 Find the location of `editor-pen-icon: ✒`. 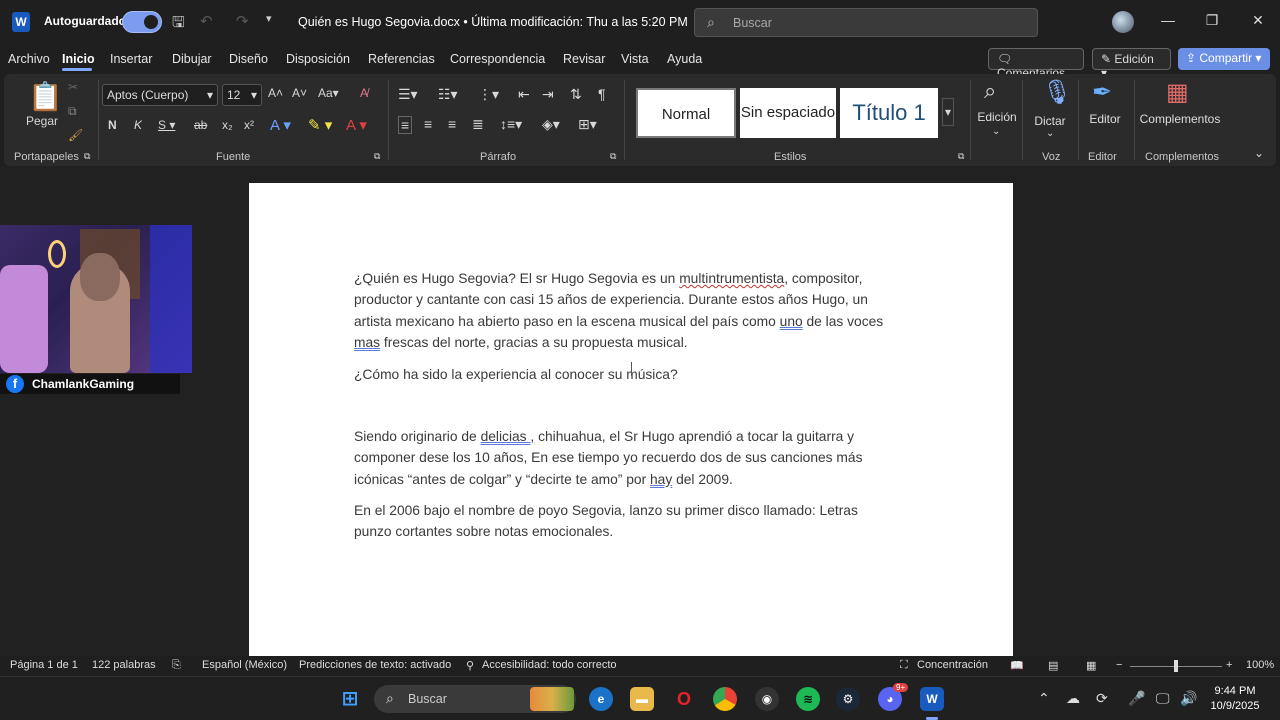

editor-pen-icon: ✒ is located at coordinates (1102, 92).